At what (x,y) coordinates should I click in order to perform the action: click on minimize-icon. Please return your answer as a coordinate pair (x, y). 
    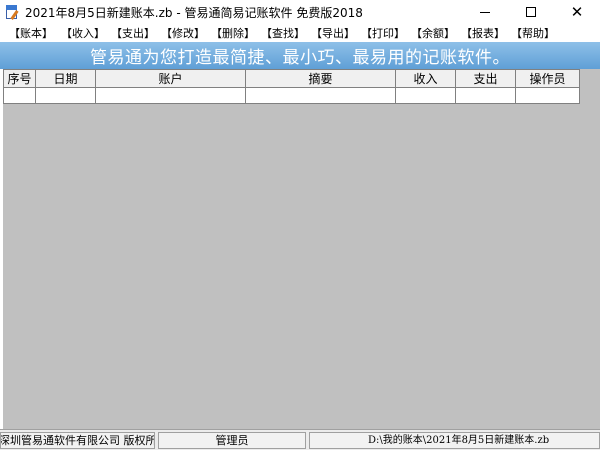
    Looking at the image, I should click on (485, 12).